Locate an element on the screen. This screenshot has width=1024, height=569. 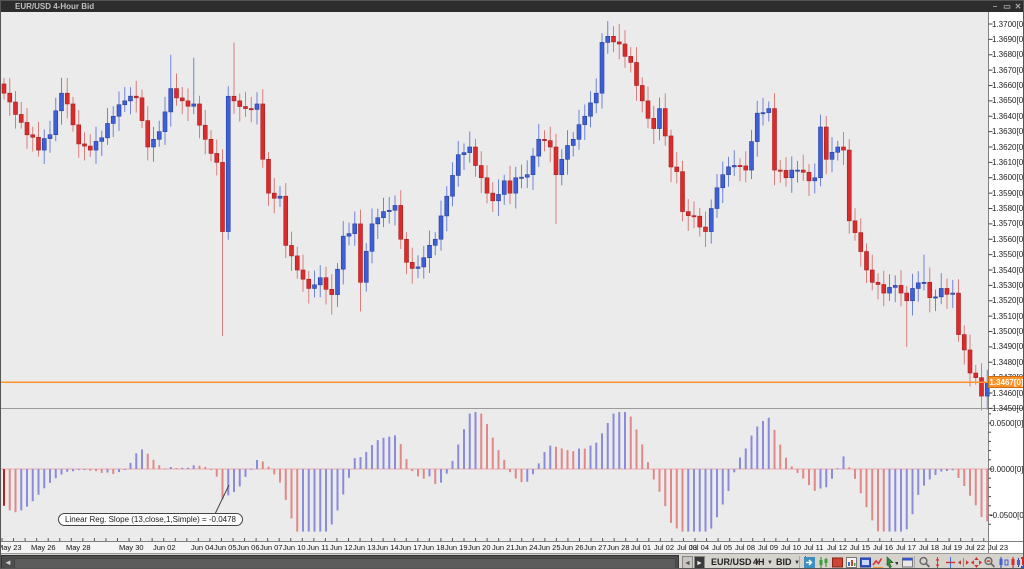
scrollbar-thumb is located at coordinates (345, 563).